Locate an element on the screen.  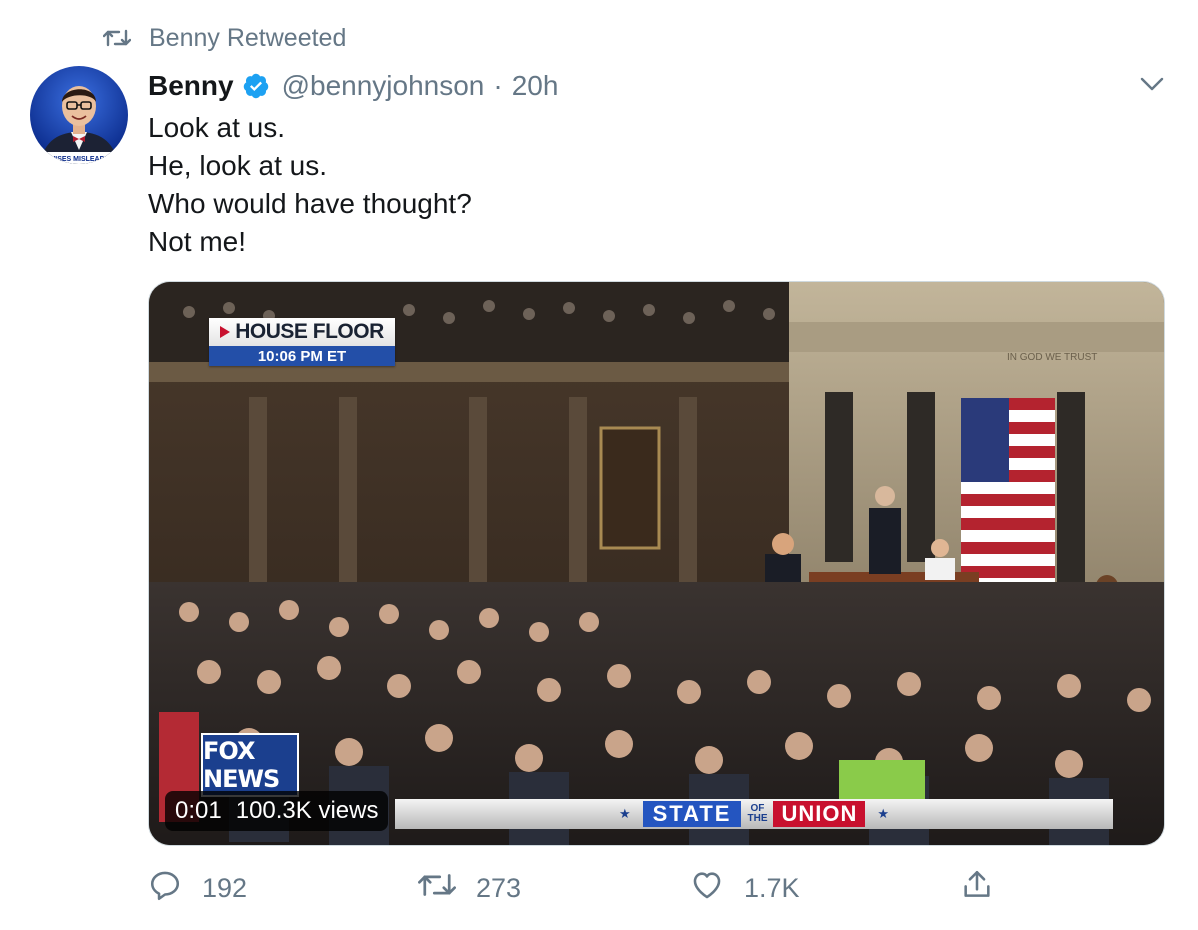
share-button is located at coordinates (977, 888).